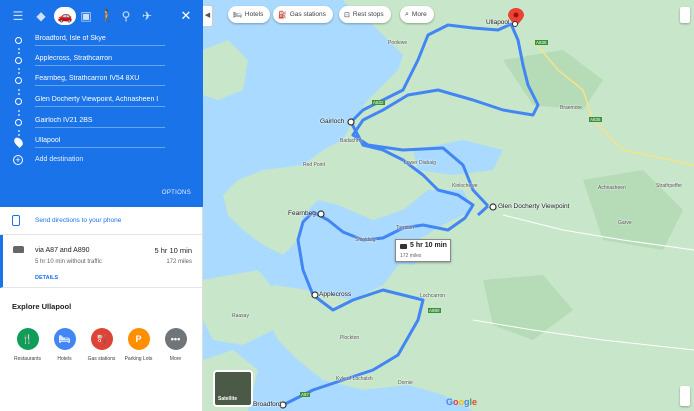  Describe the element at coordinates (249, 14) in the screenshot. I see `chip-hotels: 🛏 Hotels` at that location.